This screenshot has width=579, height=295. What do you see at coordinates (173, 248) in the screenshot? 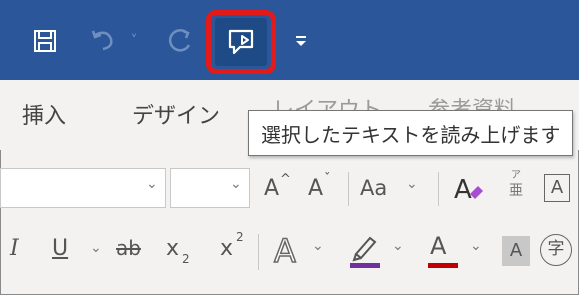
I see `subscript-base: x` at bounding box center [173, 248].